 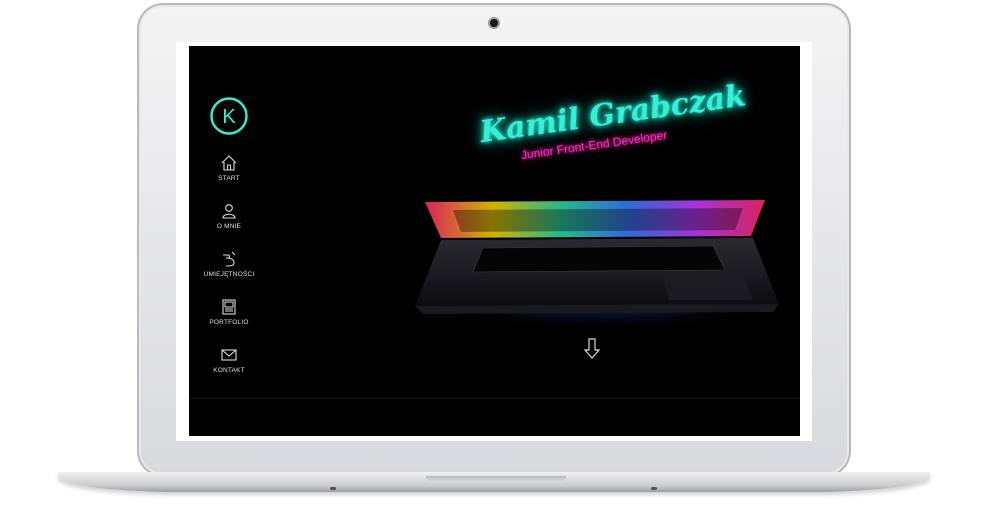 I want to click on portfolio-icon, so click(x=229, y=307).